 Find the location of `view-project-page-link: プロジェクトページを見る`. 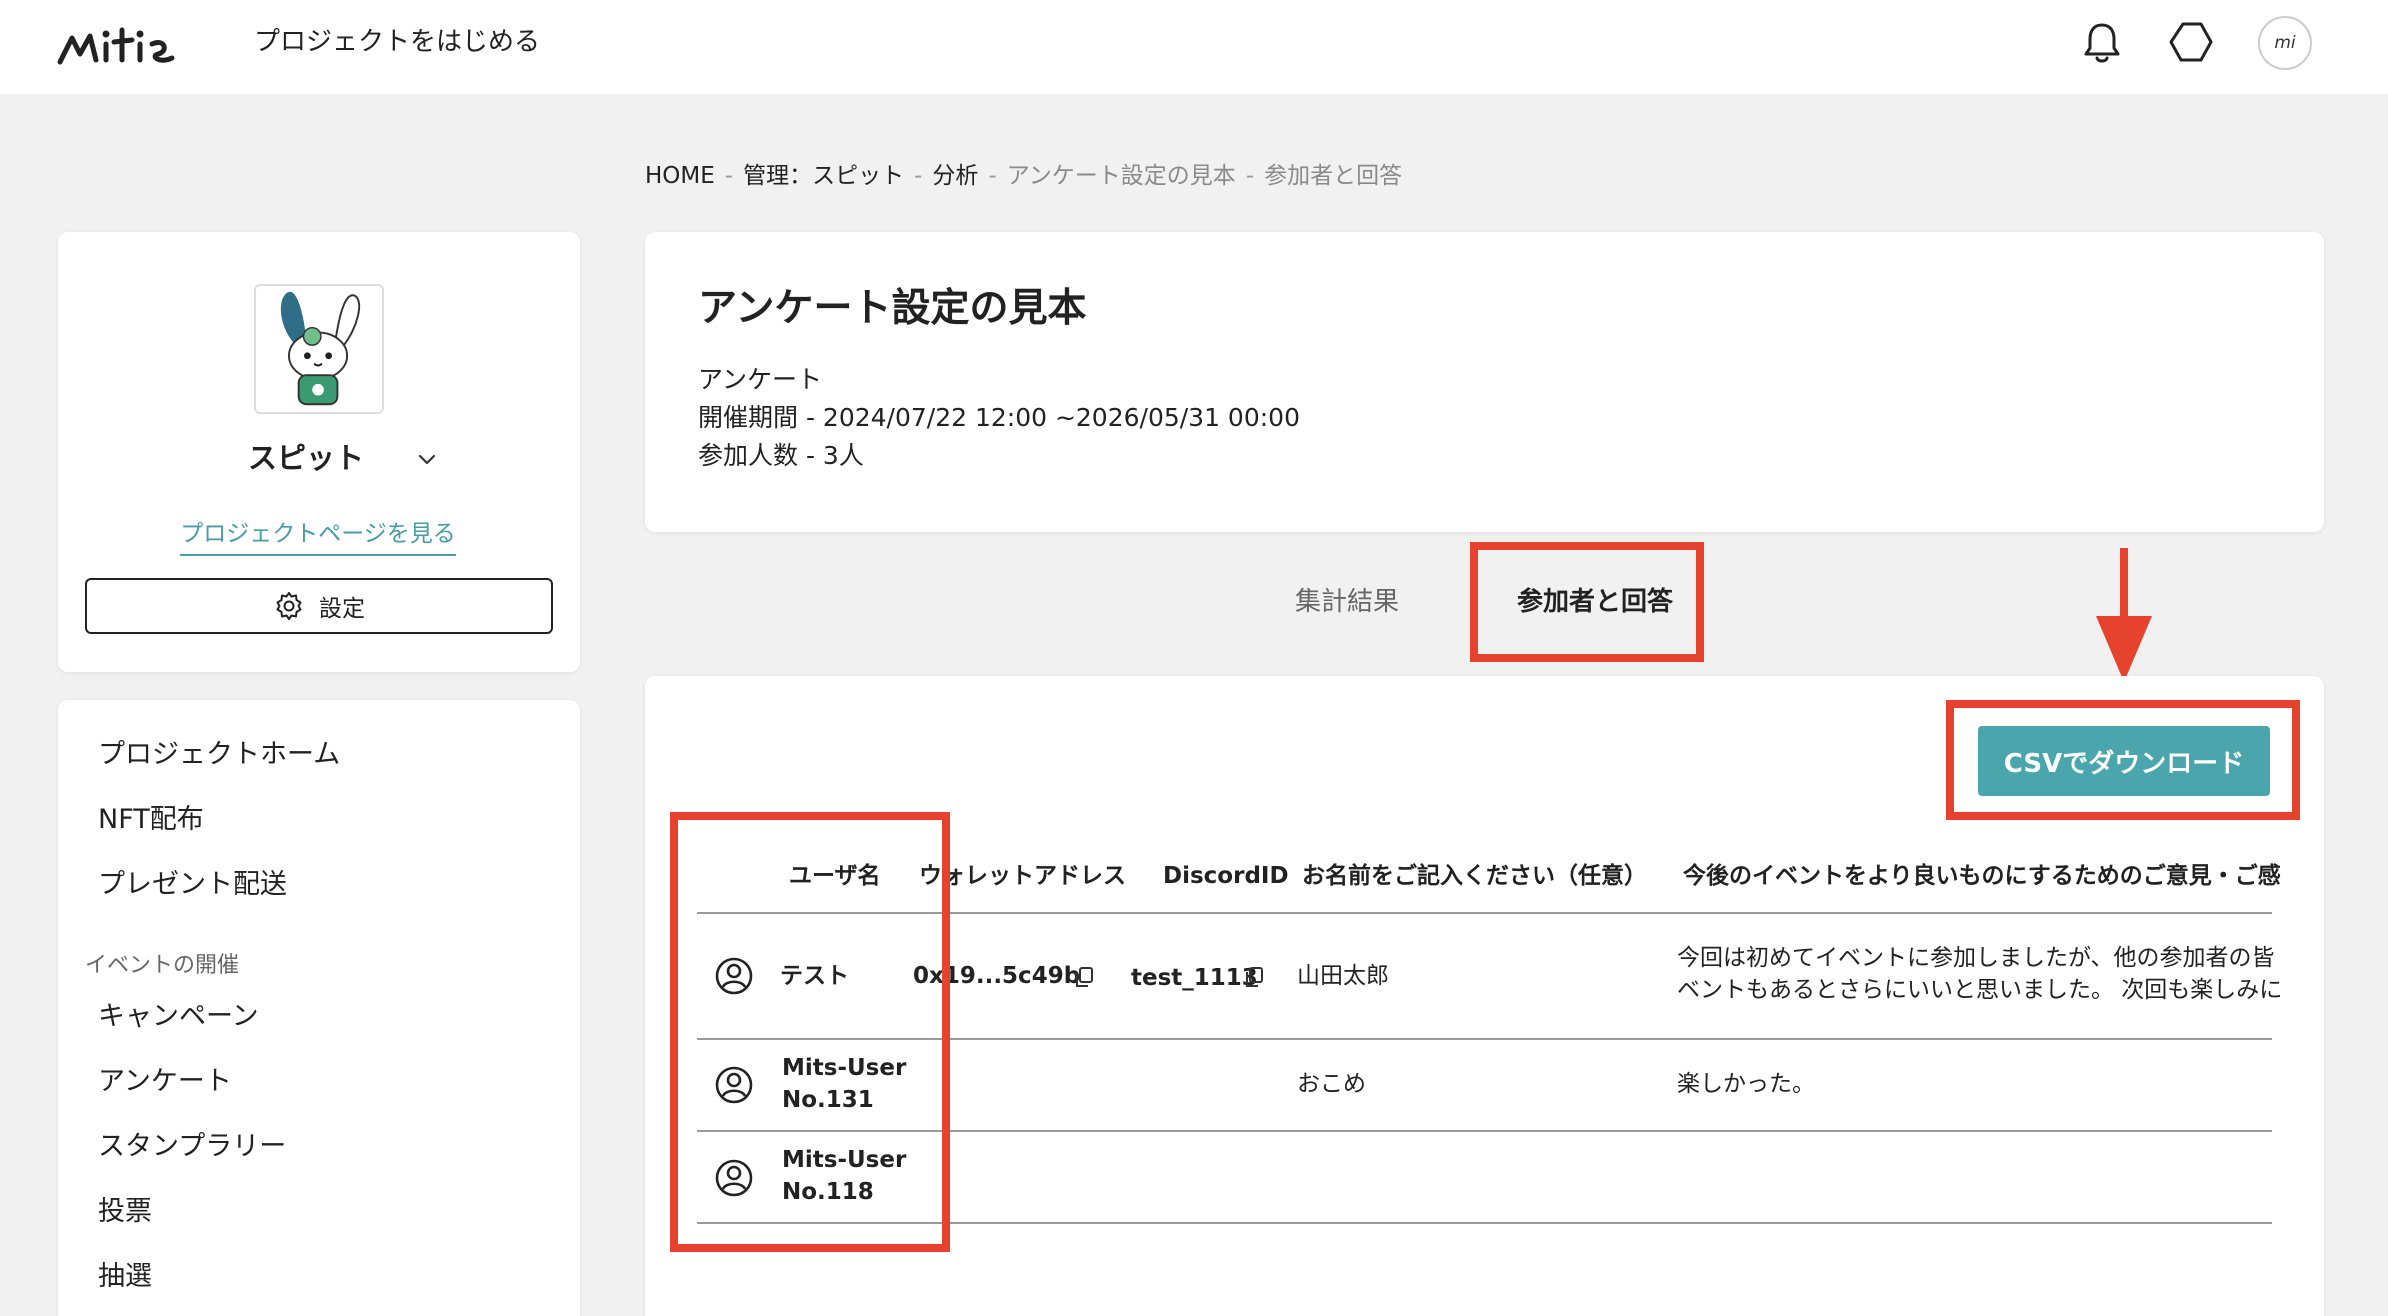

view-project-page-link: プロジェクトページを見る is located at coordinates (318, 537).